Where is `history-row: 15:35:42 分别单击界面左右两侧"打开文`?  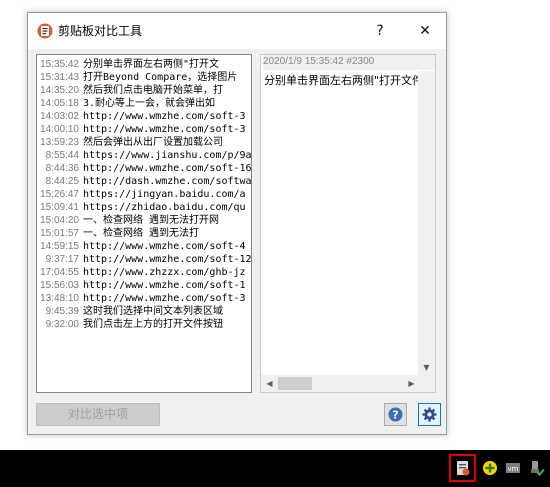 history-row: 15:35:42 分别单击界面左右两侧"打开文 is located at coordinates (144, 64).